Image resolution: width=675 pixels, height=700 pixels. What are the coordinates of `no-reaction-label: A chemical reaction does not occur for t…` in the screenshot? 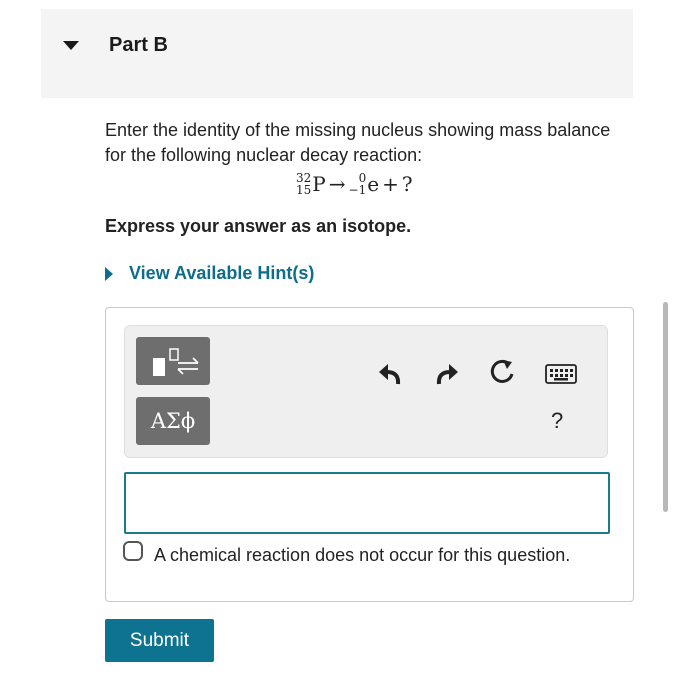 It's located at (362, 555).